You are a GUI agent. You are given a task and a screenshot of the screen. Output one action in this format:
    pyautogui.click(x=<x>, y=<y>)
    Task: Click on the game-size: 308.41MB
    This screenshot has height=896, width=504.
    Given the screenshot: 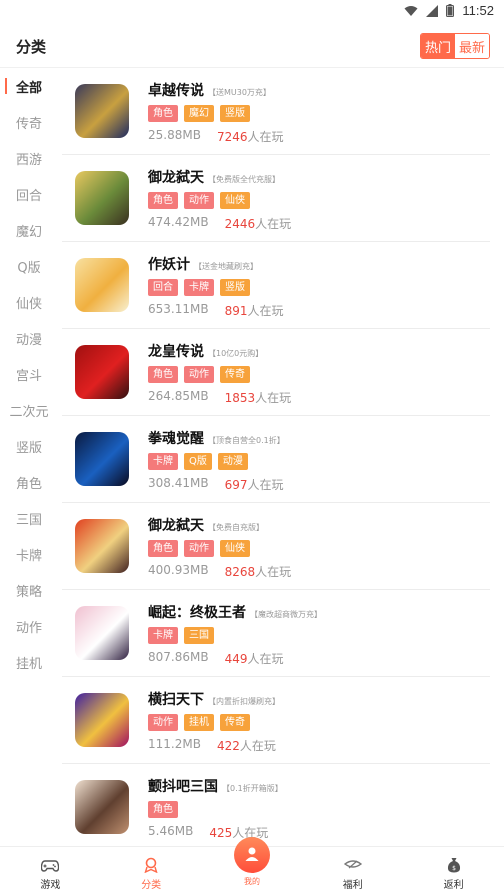 What is the action you would take?
    pyautogui.click(x=178, y=483)
    